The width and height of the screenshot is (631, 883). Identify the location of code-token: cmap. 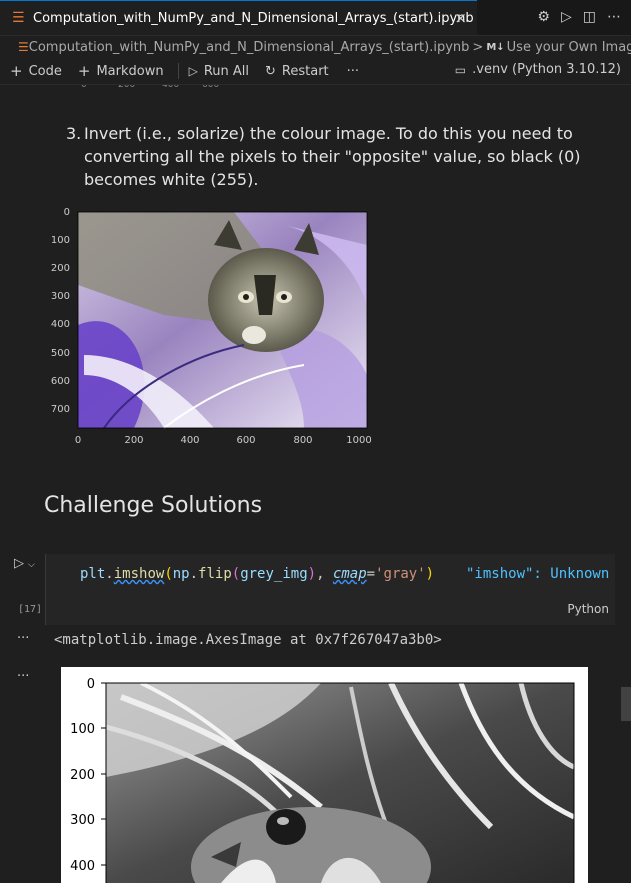
(349, 574).